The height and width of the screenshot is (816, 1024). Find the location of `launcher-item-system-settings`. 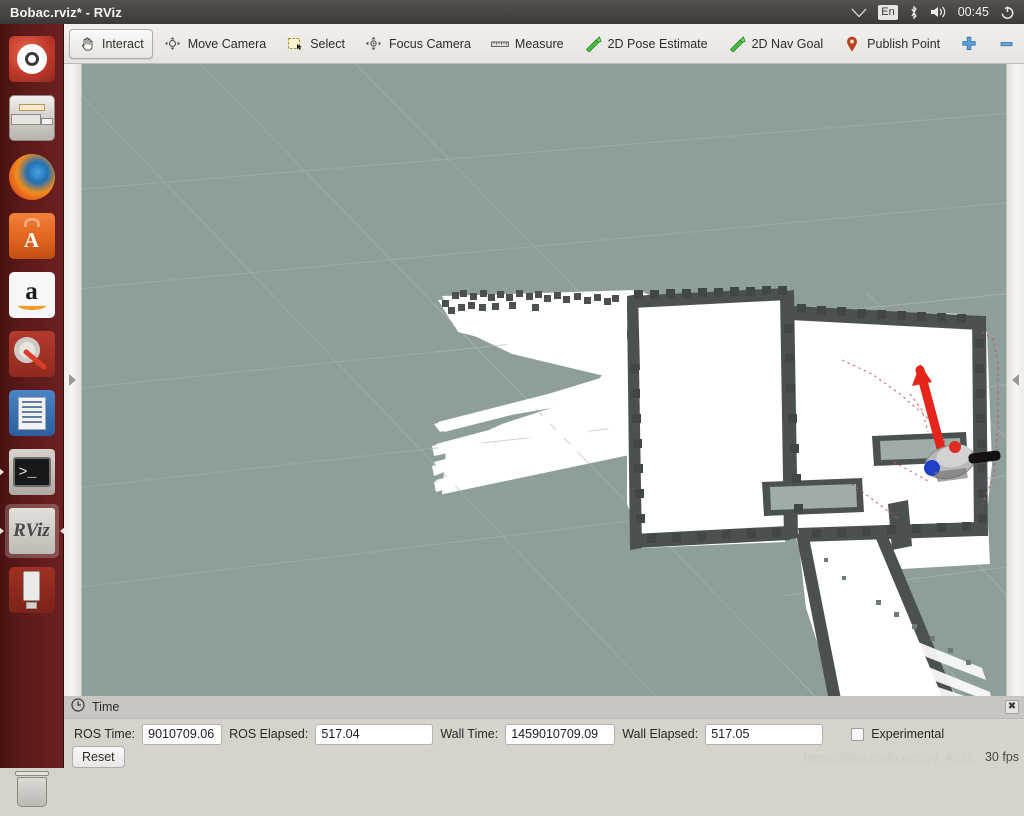

launcher-item-system-settings is located at coordinates (32, 354).